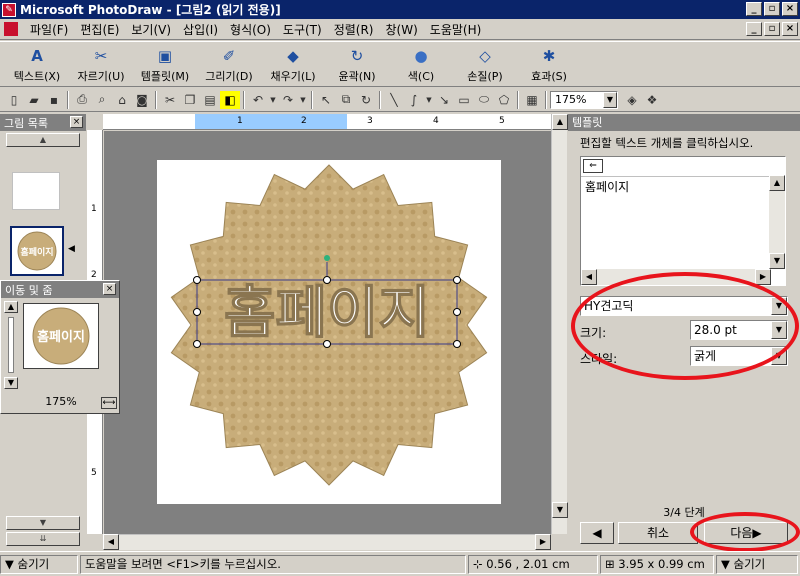 The height and width of the screenshot is (576, 800). I want to click on touchup-tool-button: ◇ 손질(P), so click(485, 63).